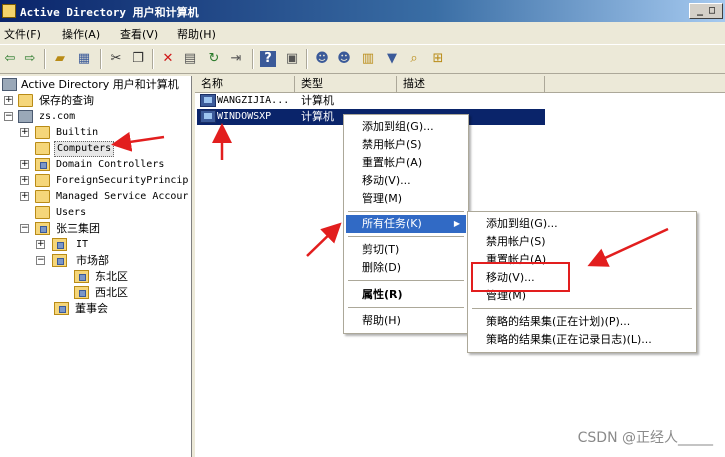 This screenshot has height=457, width=725. I want to click on arrow-to-all-tasks, so click(324, 239).